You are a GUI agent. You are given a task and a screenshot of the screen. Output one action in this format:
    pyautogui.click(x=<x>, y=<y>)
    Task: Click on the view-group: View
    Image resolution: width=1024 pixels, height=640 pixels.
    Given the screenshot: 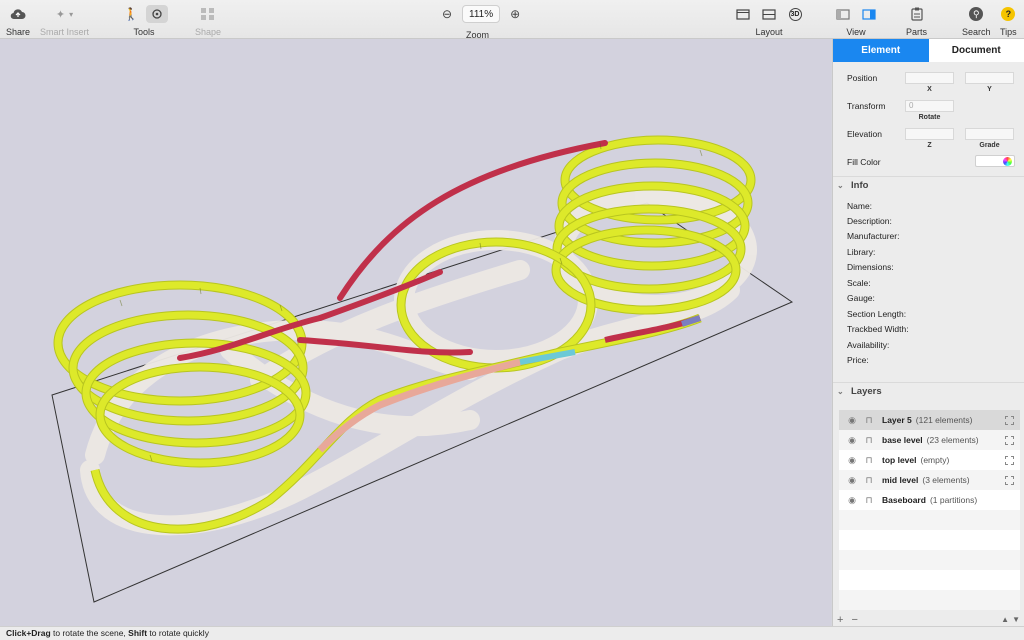 What is the action you would take?
    pyautogui.click(x=856, y=20)
    